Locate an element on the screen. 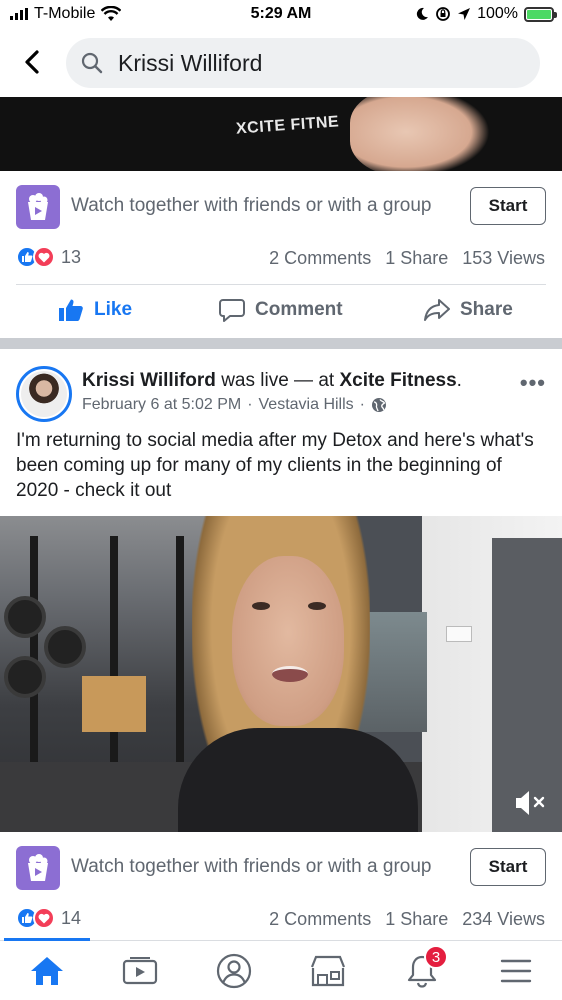  menu-icon is located at coordinates (516, 971).